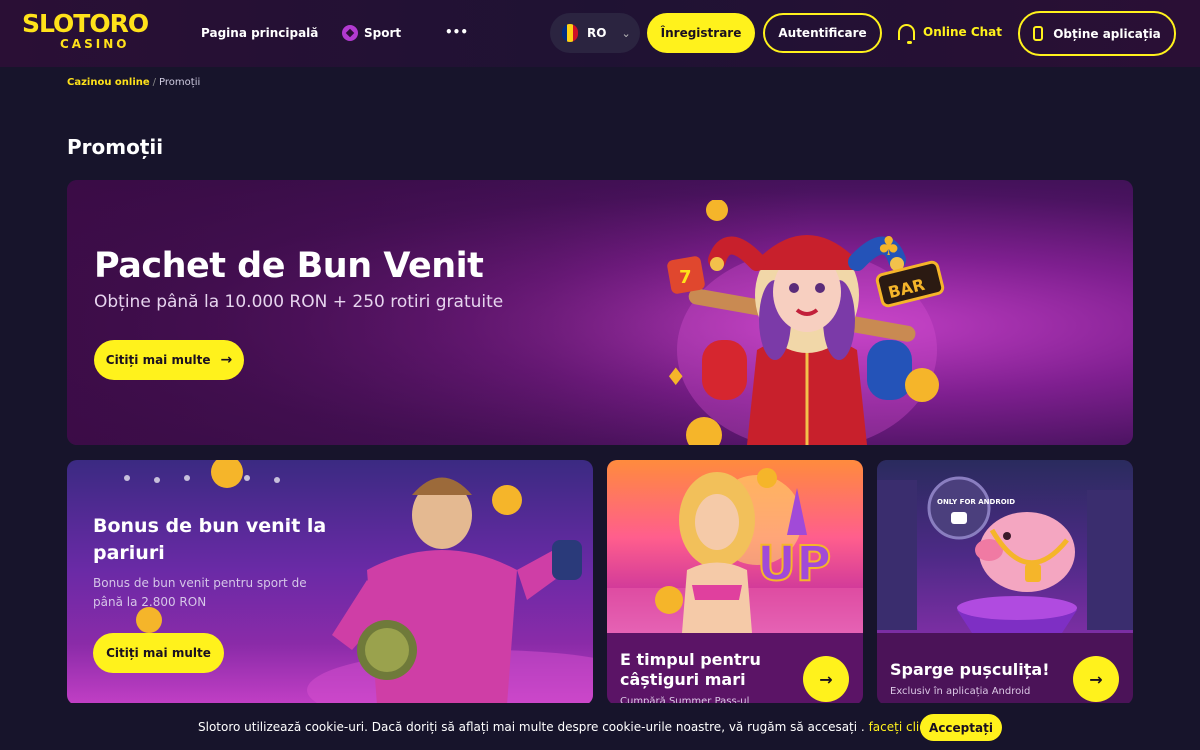 The width and height of the screenshot is (1200, 750). What do you see at coordinates (1107, 33) in the screenshot?
I see `get-app-label: Obține aplicația` at bounding box center [1107, 33].